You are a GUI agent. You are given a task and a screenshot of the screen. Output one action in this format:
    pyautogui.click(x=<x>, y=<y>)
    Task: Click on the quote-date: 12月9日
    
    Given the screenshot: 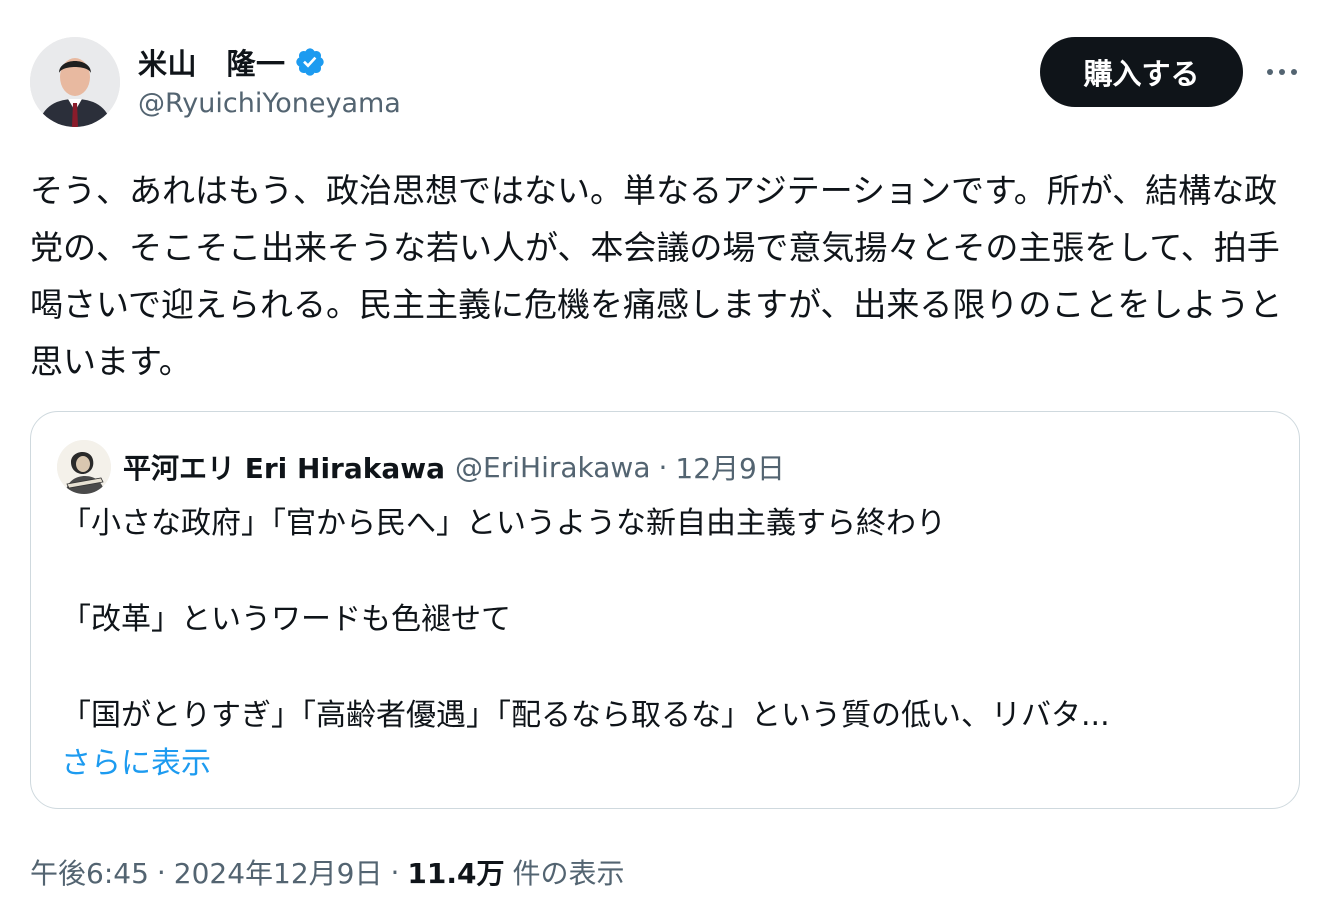 What is the action you would take?
    pyautogui.click(x=729, y=467)
    